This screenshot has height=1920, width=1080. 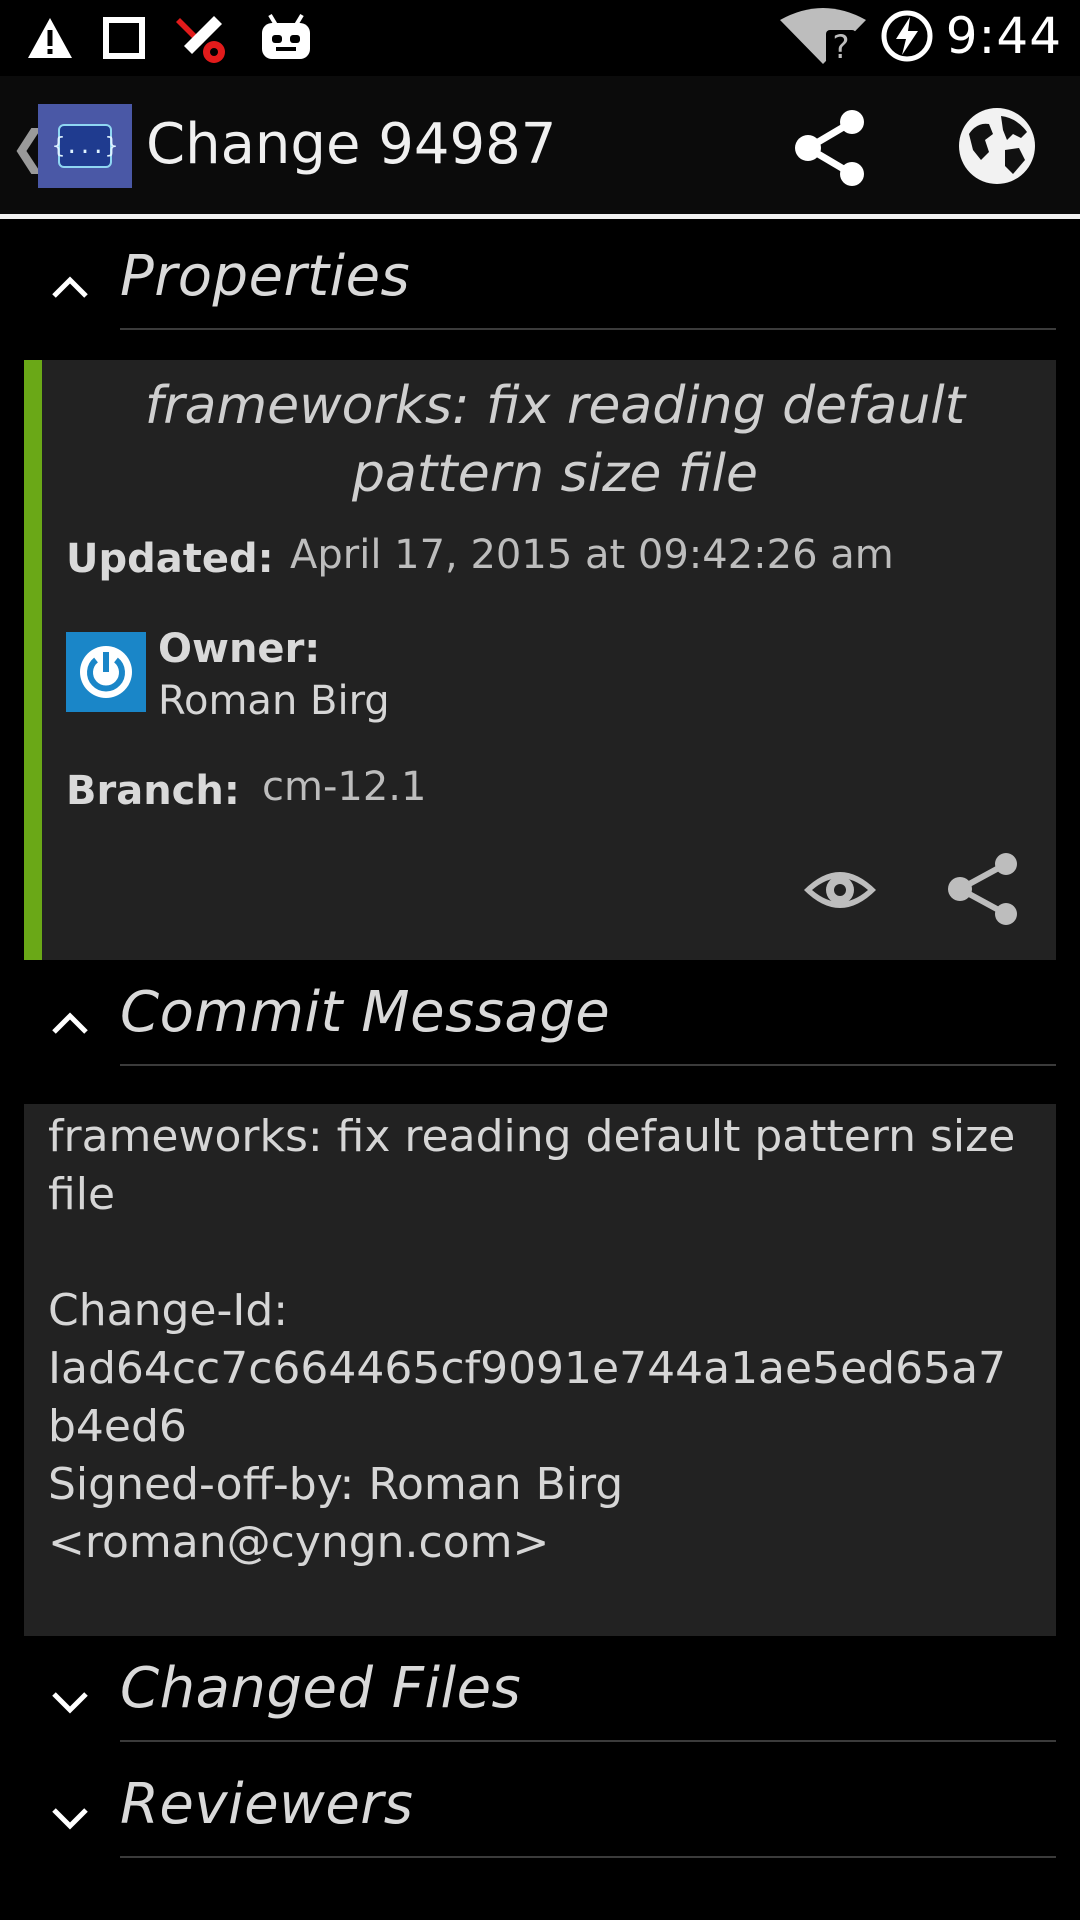 I want to click on owner-label: Owner:, so click(x=239, y=649).